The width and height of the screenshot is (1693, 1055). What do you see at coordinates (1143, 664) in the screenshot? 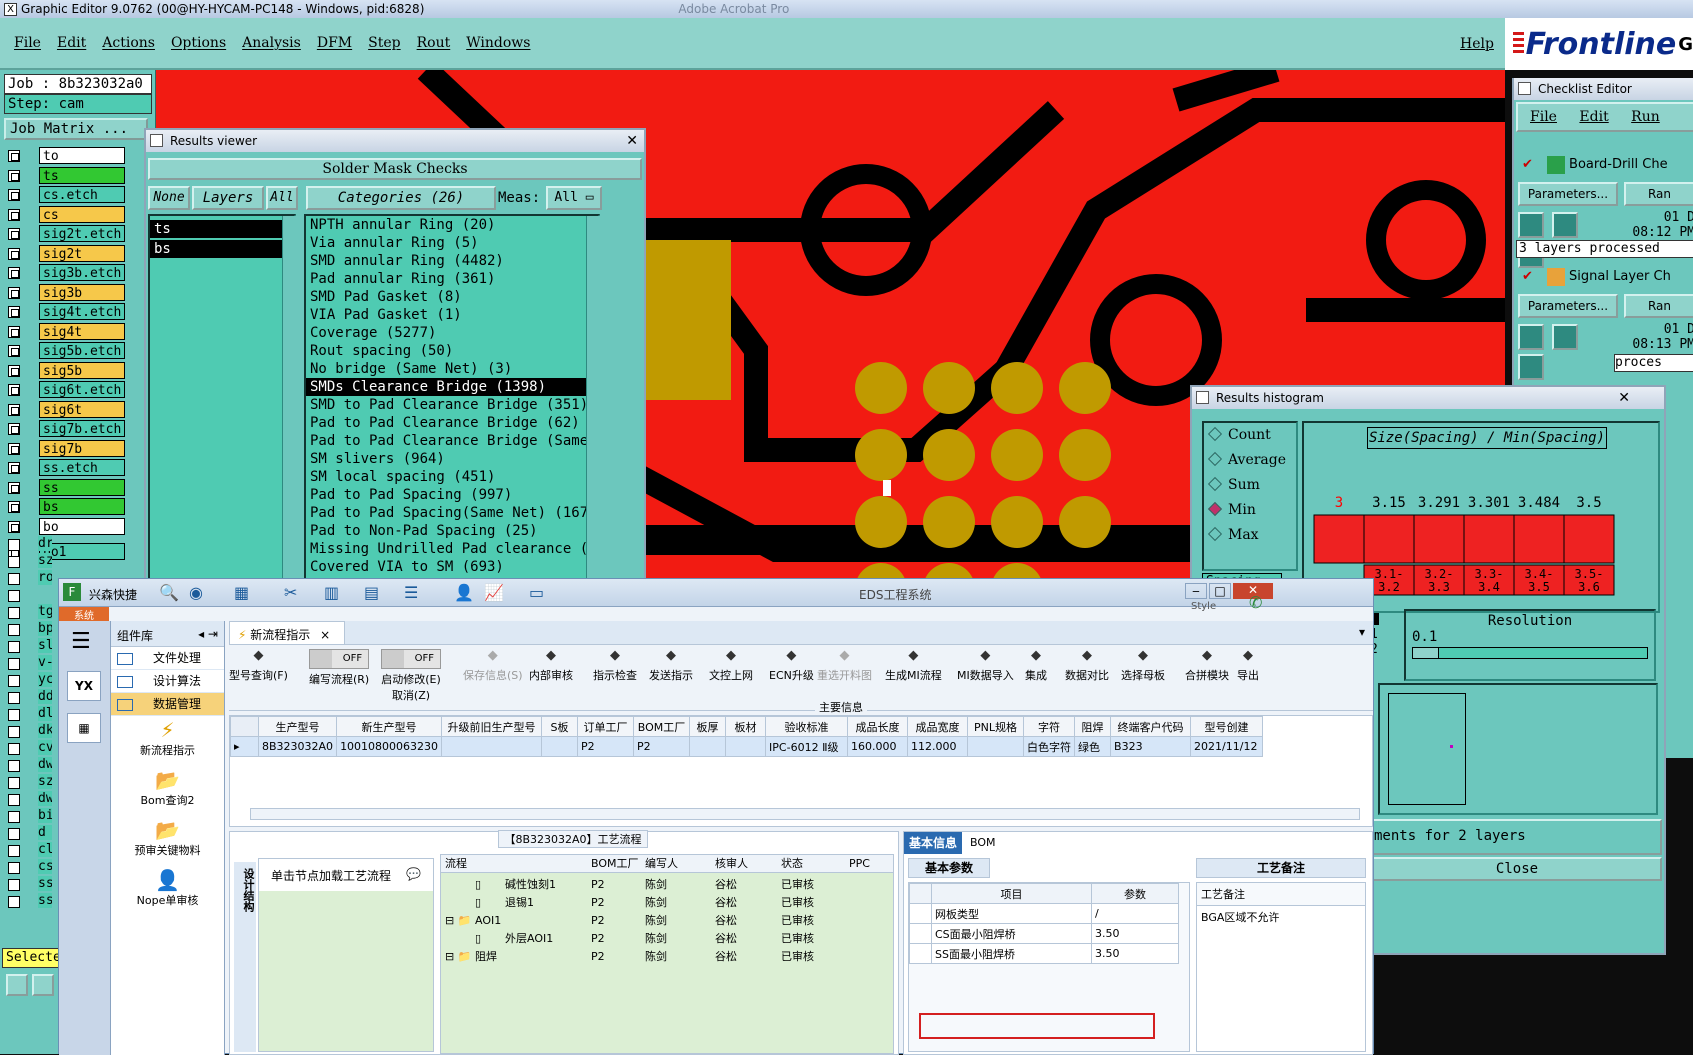
I see `toolbar-button: ◆ 选择母板` at bounding box center [1143, 664].